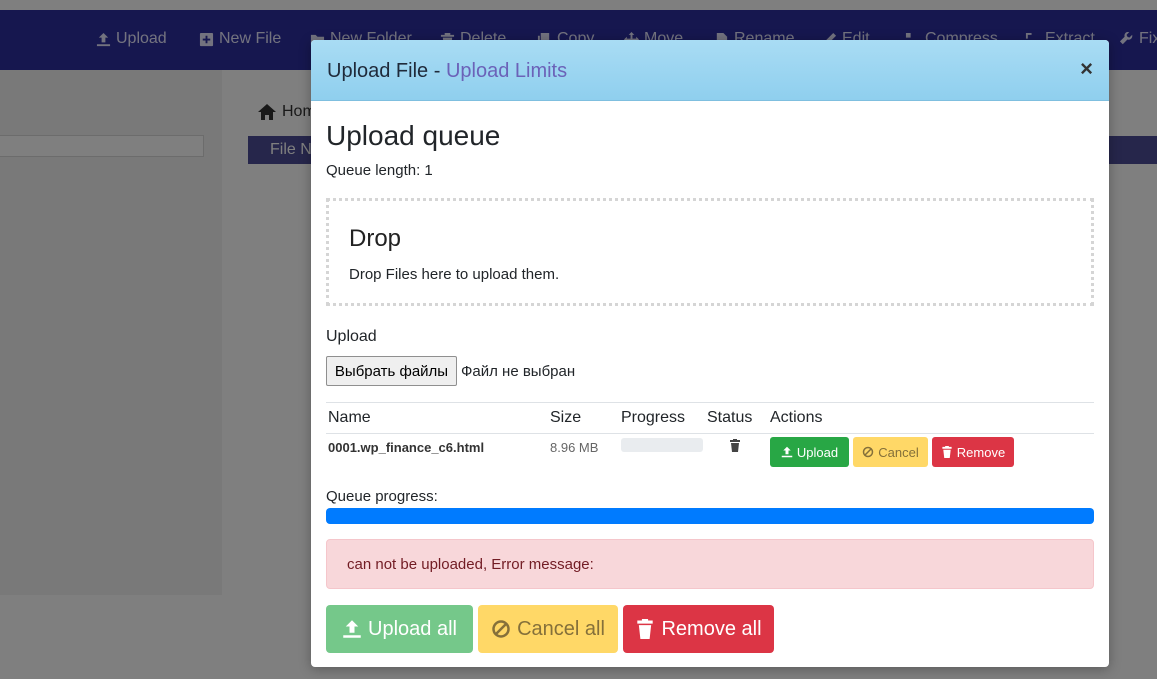 The image size is (1157, 679). Describe the element at coordinates (349, 417) in the screenshot. I see `header-name: Name` at that location.